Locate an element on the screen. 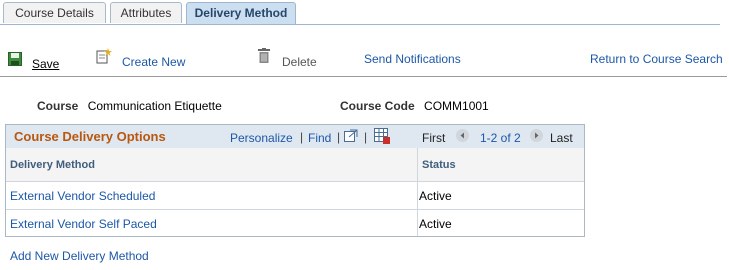 The width and height of the screenshot is (729, 270). column-divider is located at coordinates (417, 192).